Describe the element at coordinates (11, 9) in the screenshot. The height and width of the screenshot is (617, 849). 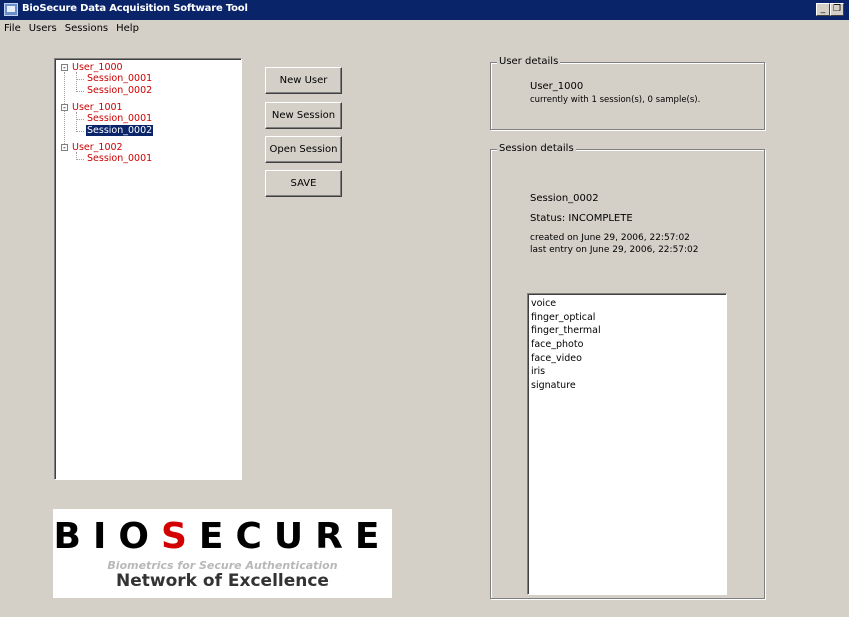
I see `app-icon` at that location.